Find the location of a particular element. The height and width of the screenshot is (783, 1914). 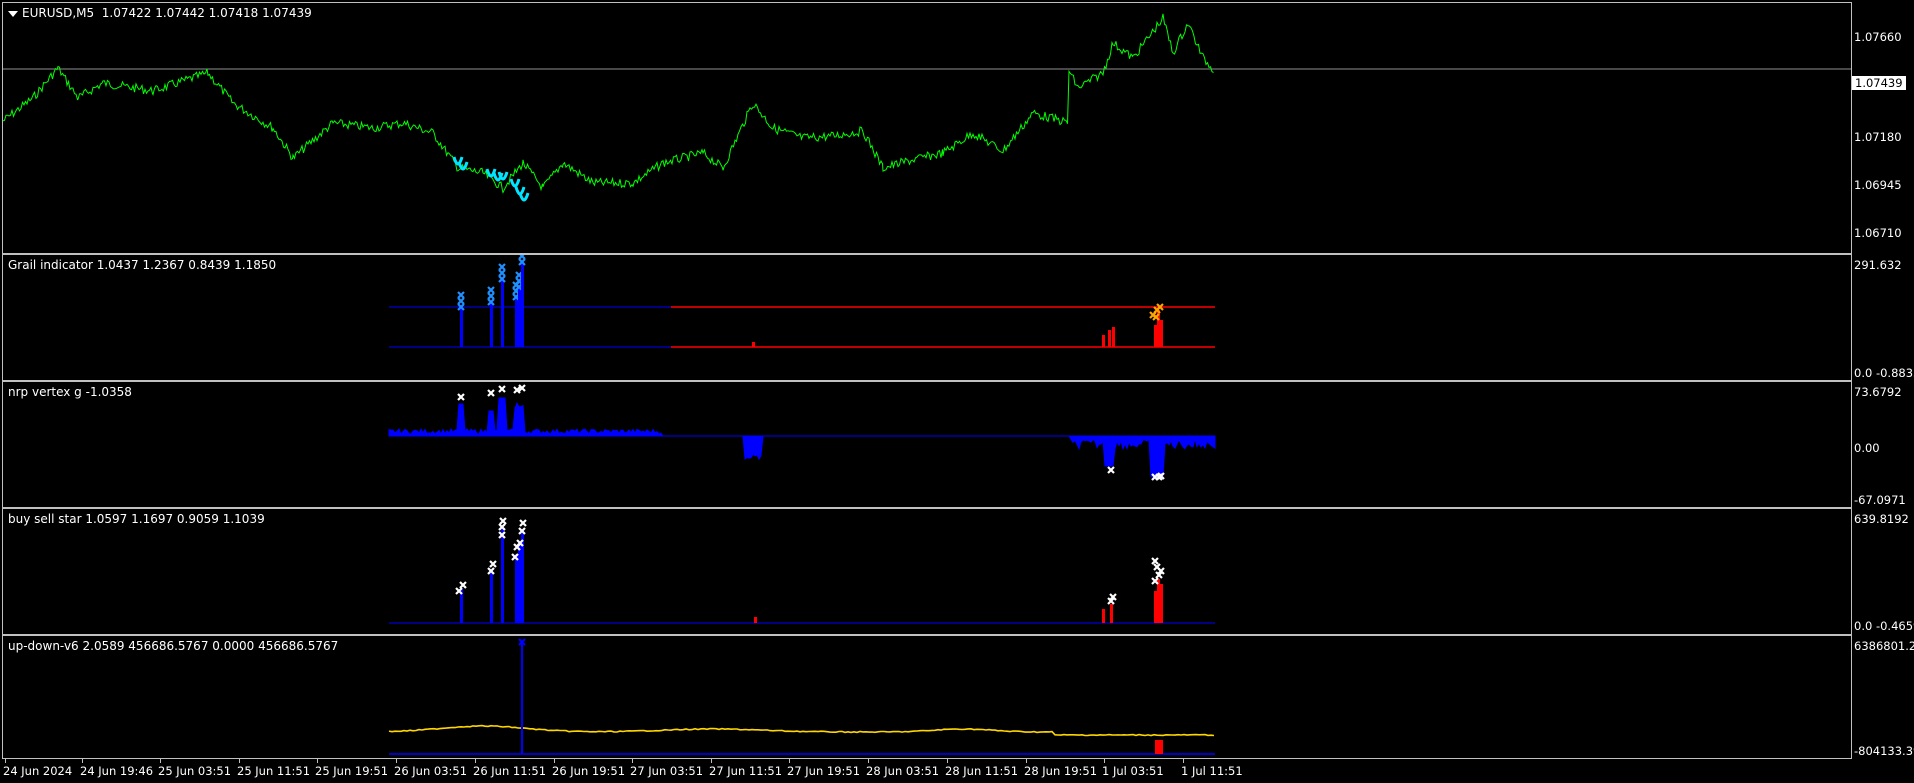

time-axis-label: 1 Jul 03:51 is located at coordinates (1133, 771).